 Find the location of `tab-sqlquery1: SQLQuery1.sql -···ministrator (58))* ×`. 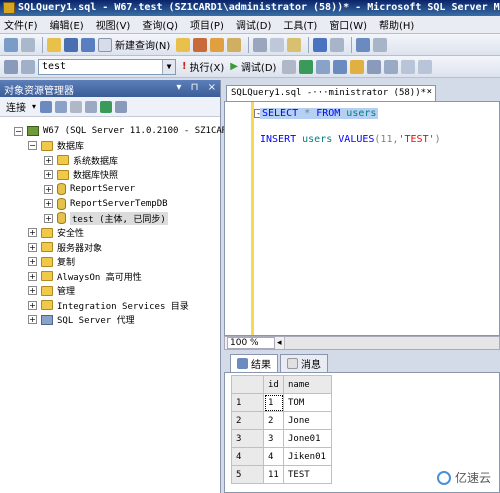

tab-sqlquery1: SQLQuery1.sql -···ministrator (58))* × is located at coordinates (331, 93).